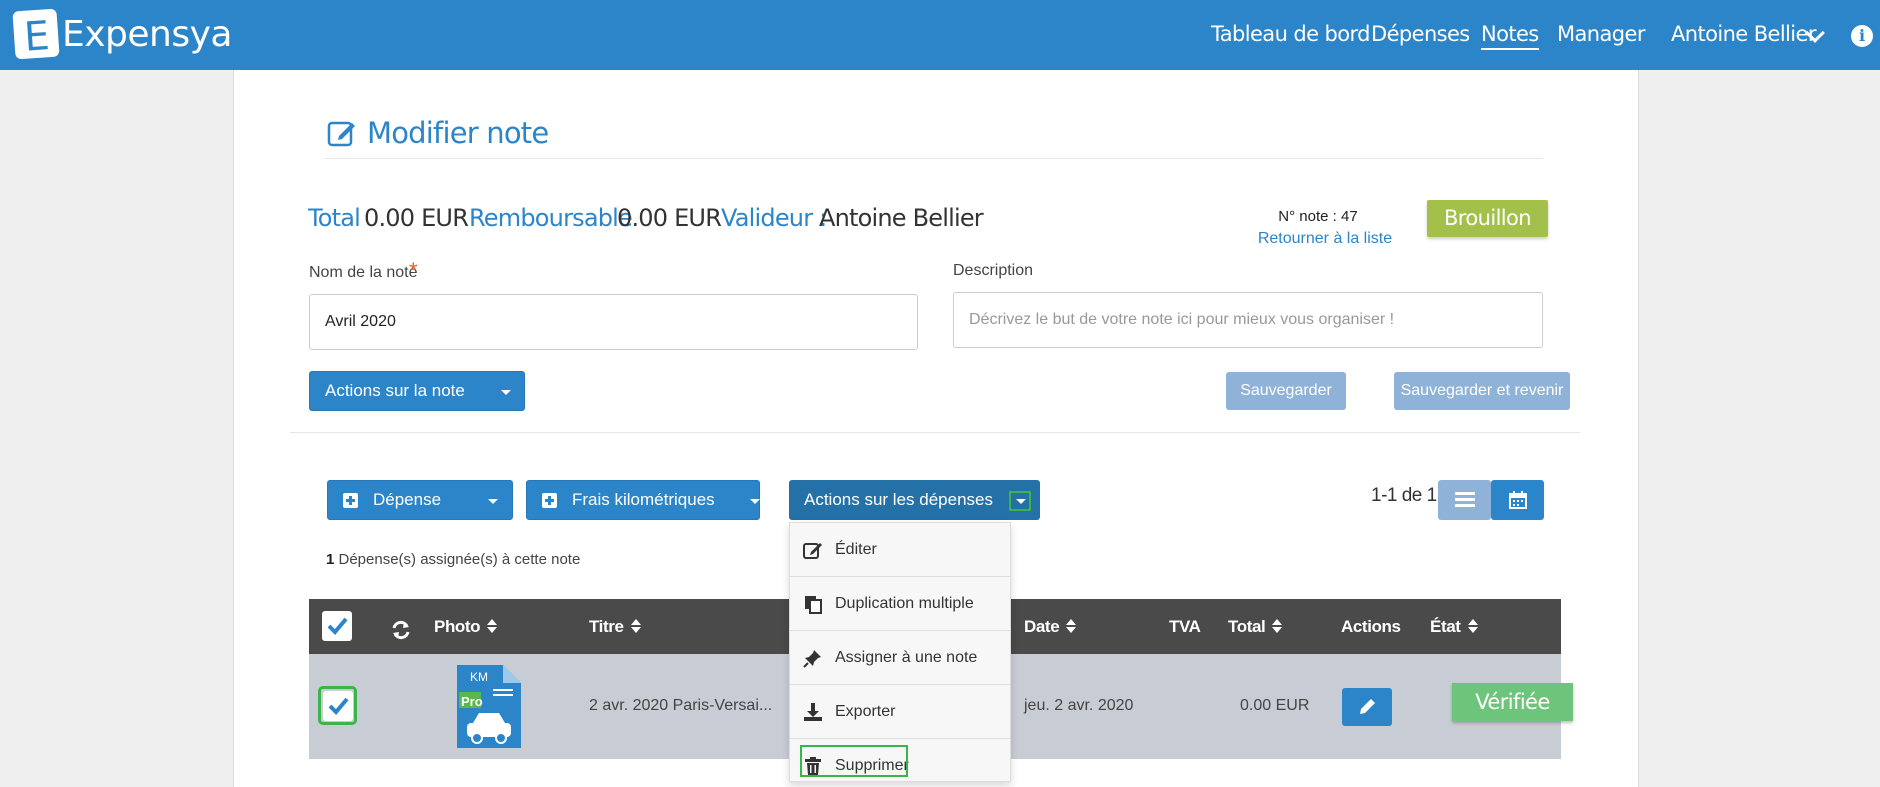 Image resolution: width=1880 pixels, height=787 pixels. Describe the element at coordinates (1512, 702) in the screenshot. I see `status-verified-badge: Vérifiée` at that location.